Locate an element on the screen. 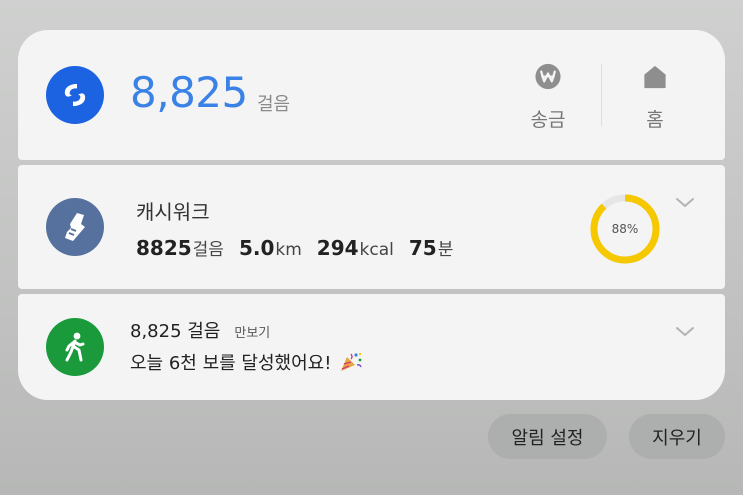 The width and height of the screenshot is (743, 495). steps-count: 8,825 is located at coordinates (189, 92).